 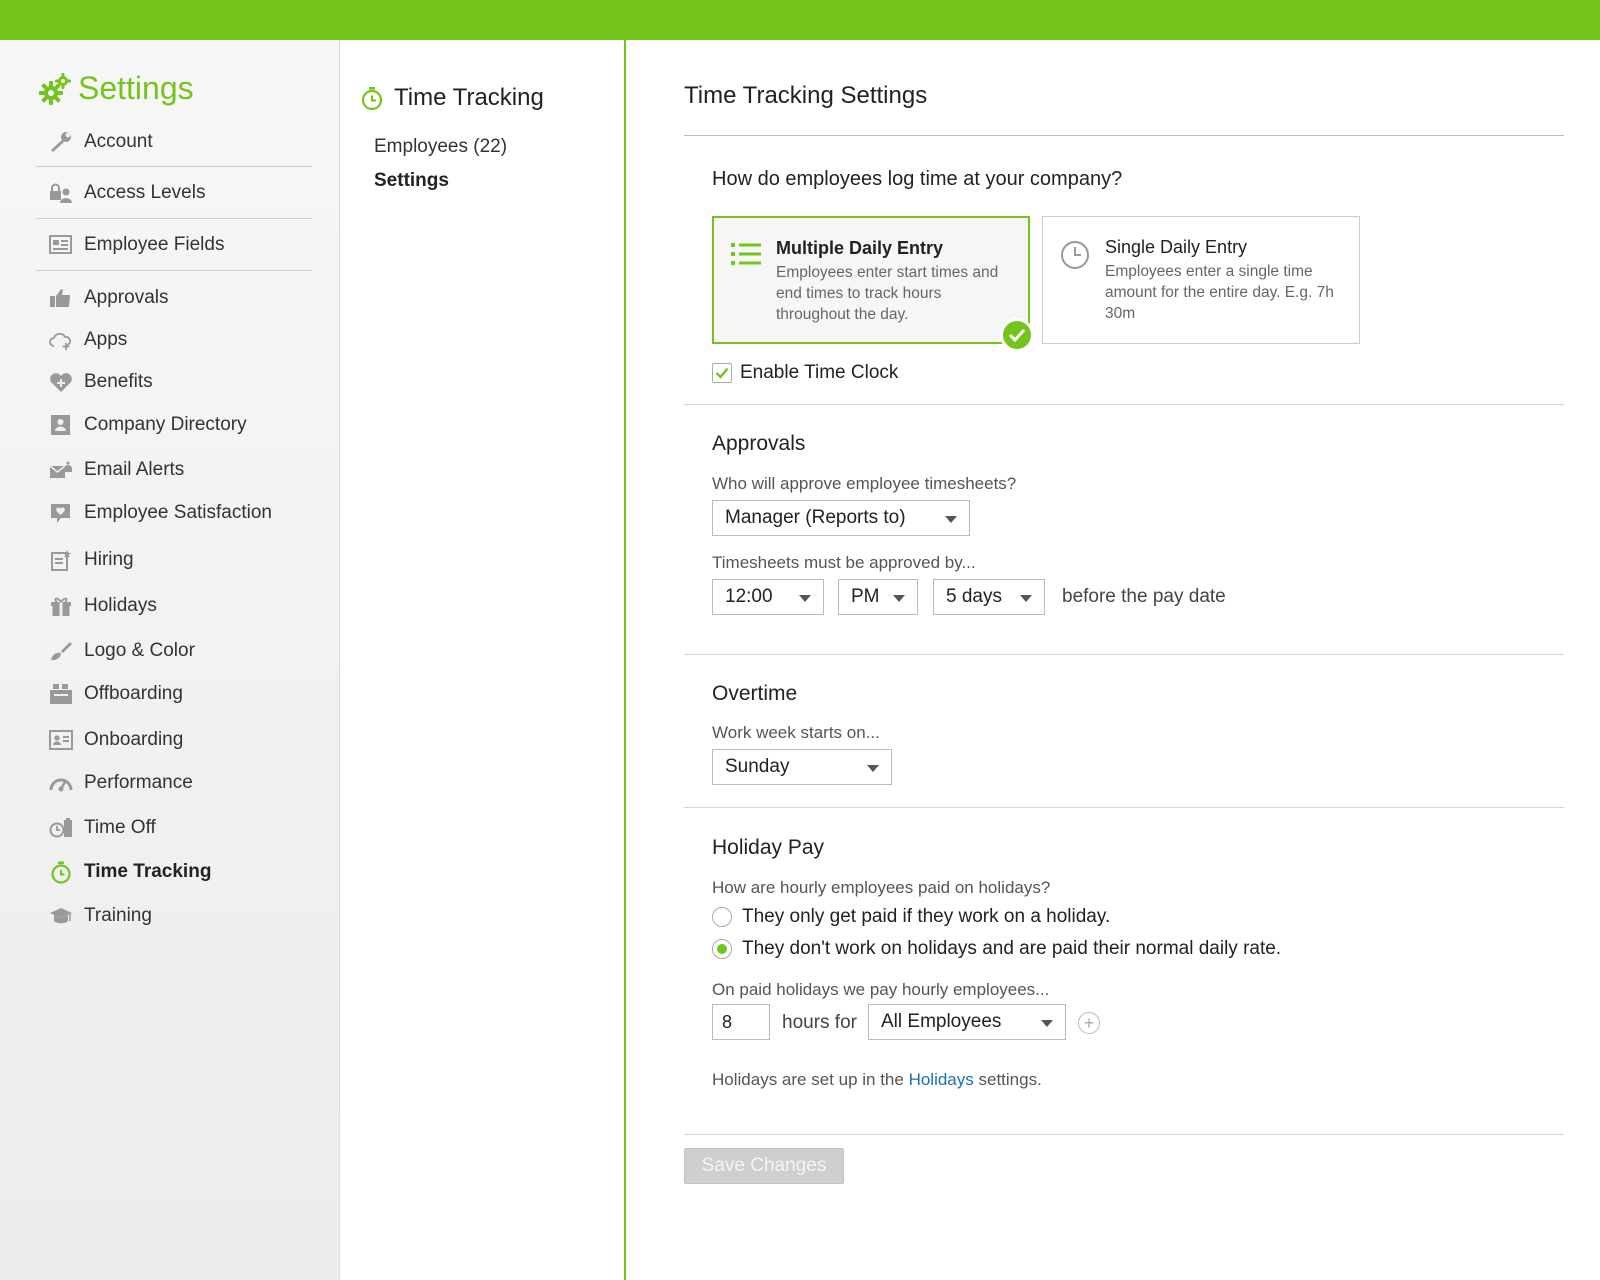 What do you see at coordinates (160, 513) in the screenshot?
I see `sidebar-item-employee-satisfaction: Employee Satisfaction` at bounding box center [160, 513].